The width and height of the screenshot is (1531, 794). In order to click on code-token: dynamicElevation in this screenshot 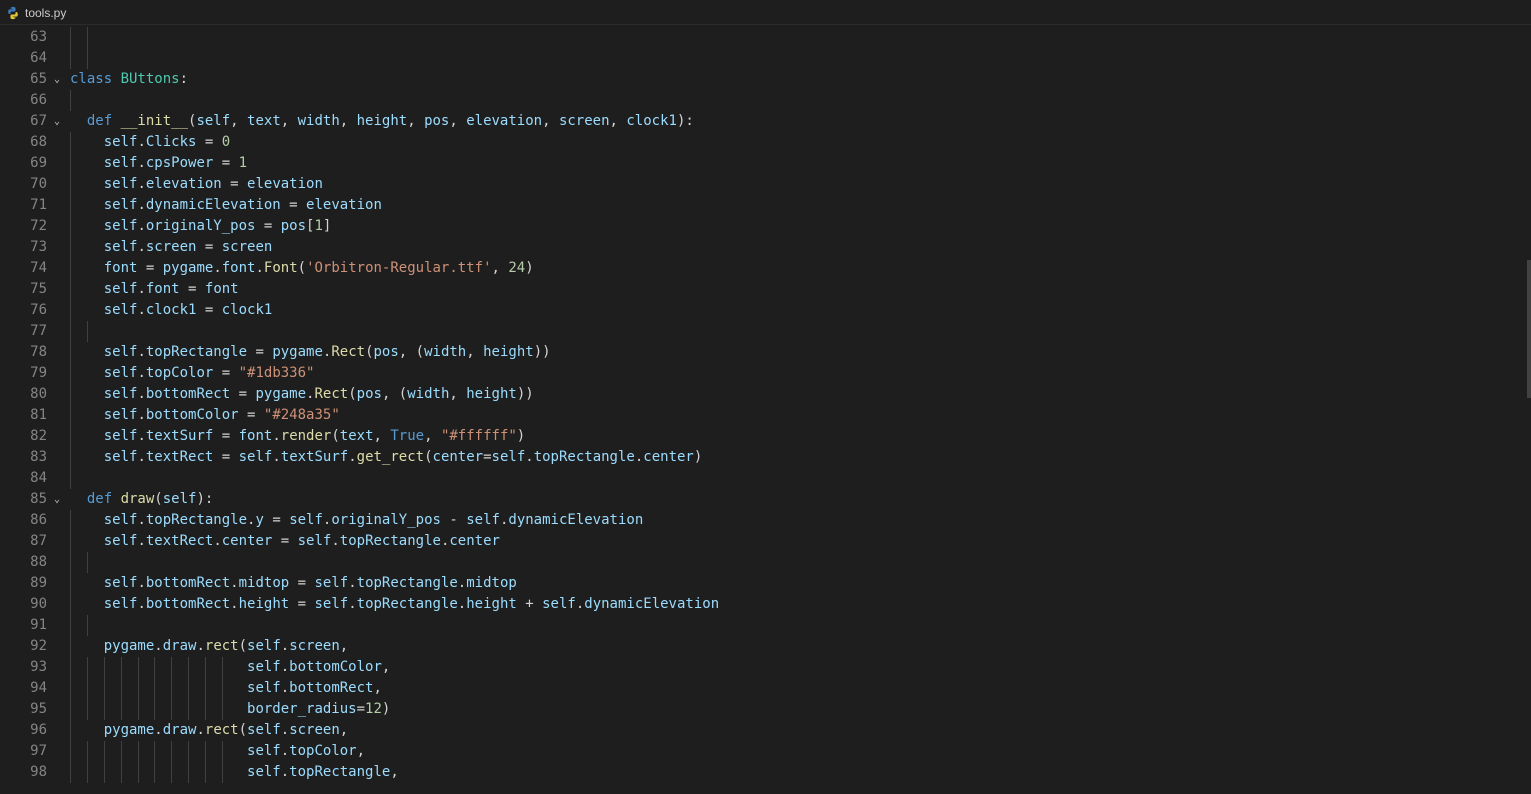, I will do `click(576, 520)`.